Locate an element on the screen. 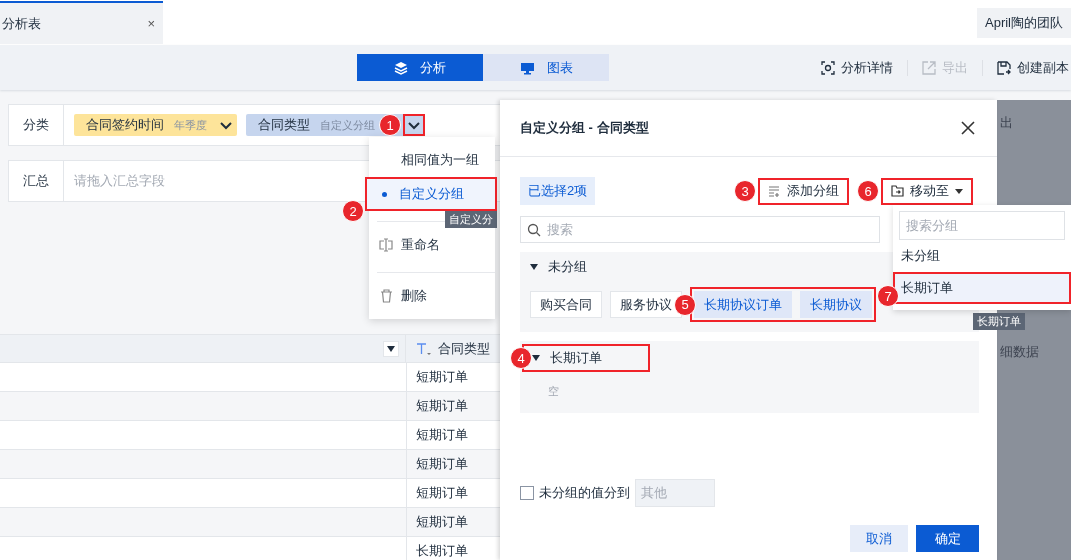  value-chip: 服务协议 is located at coordinates (646, 304).